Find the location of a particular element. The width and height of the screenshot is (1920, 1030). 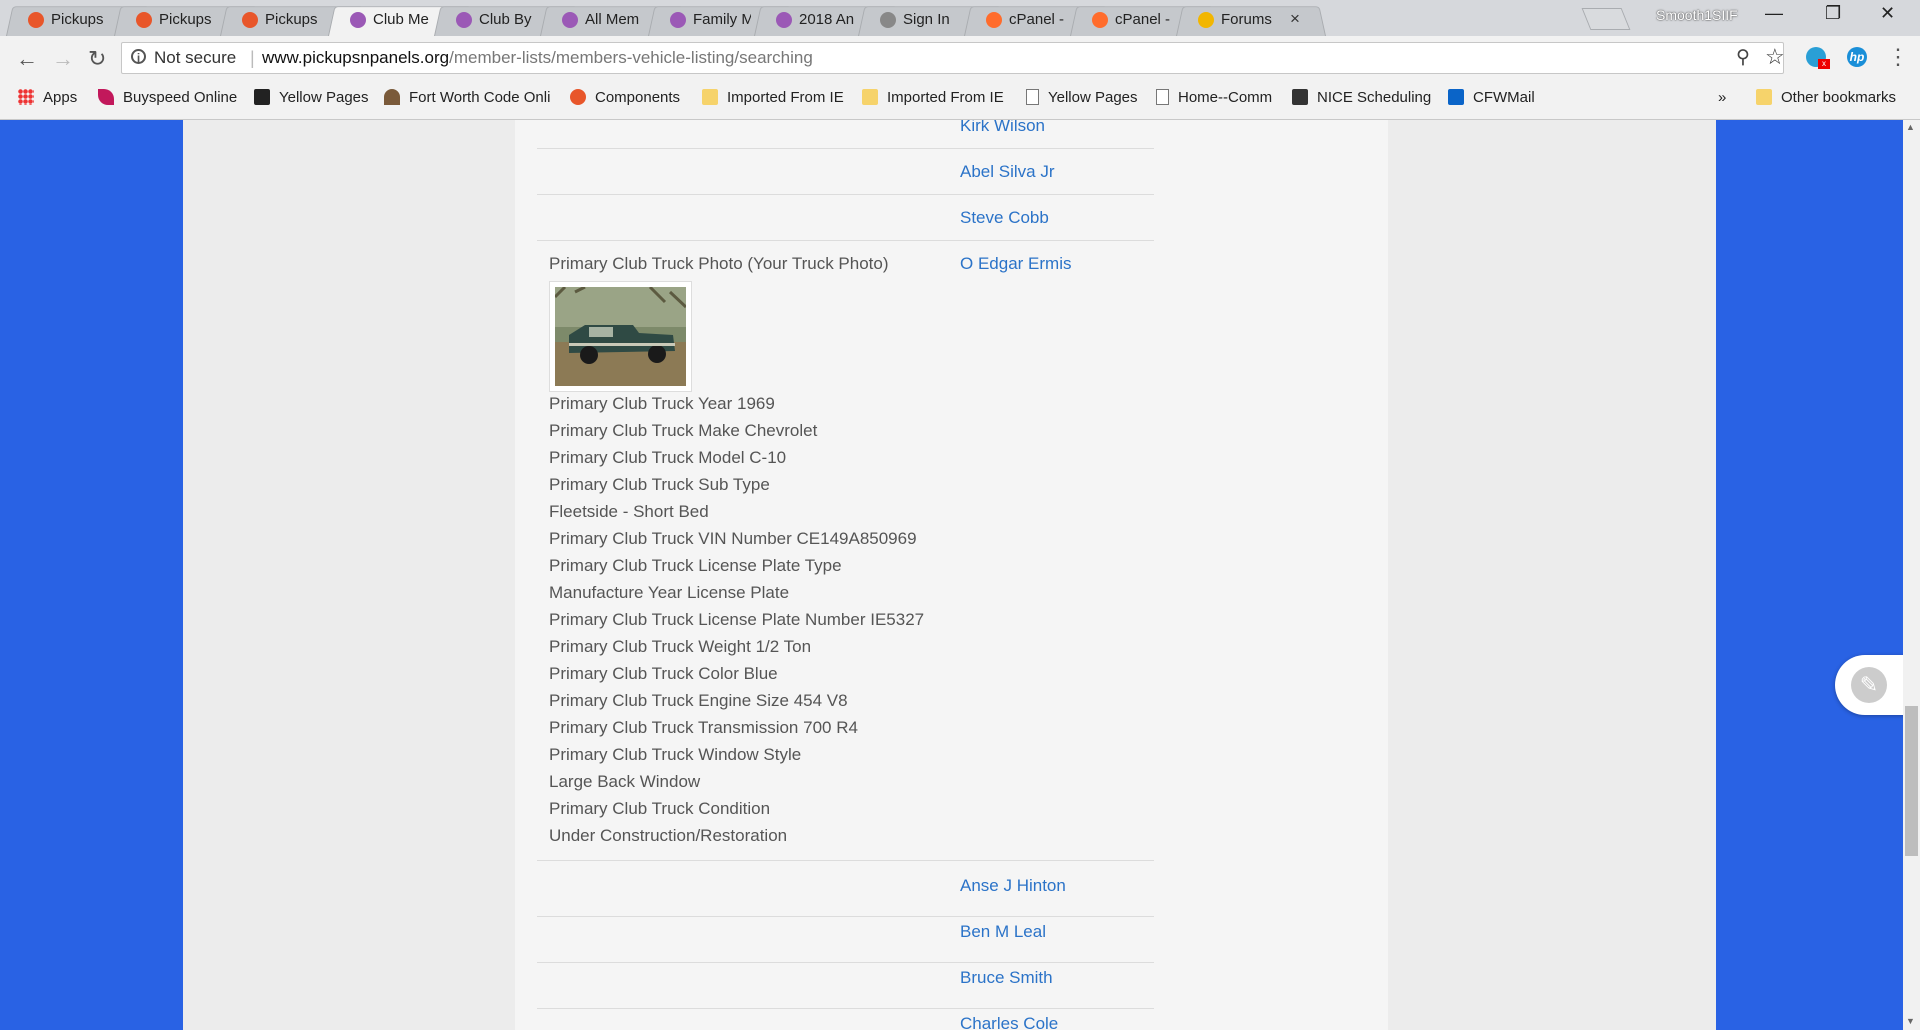

truck-detail-line: Large Back Window is located at coordinates (625, 781).